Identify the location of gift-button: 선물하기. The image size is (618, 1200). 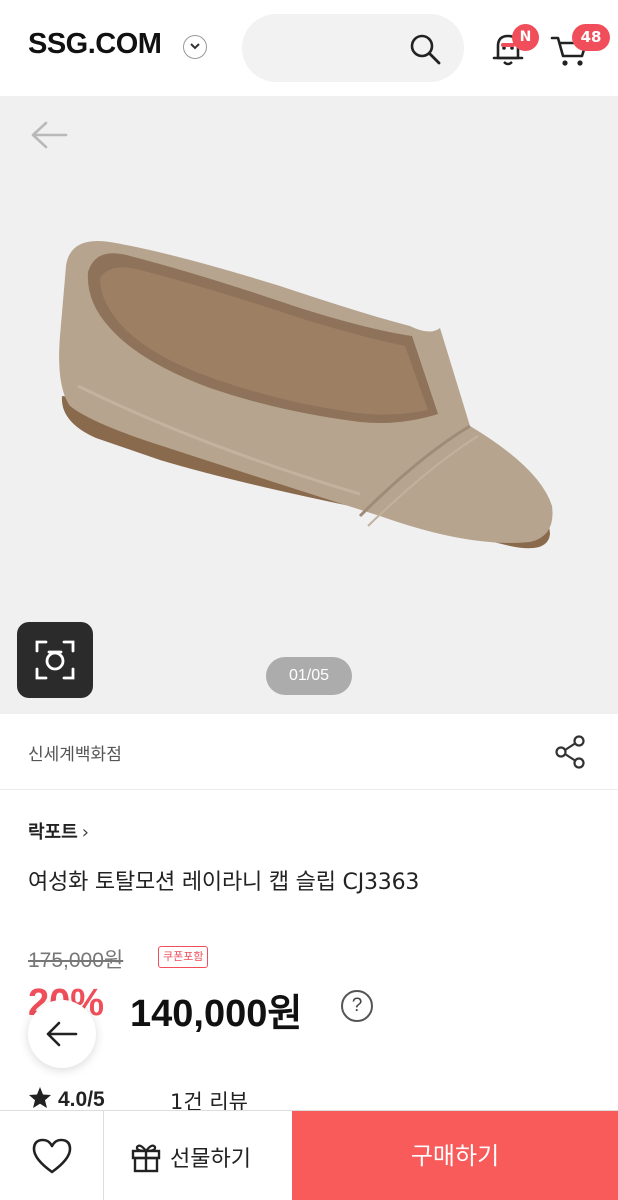
(198, 1155).